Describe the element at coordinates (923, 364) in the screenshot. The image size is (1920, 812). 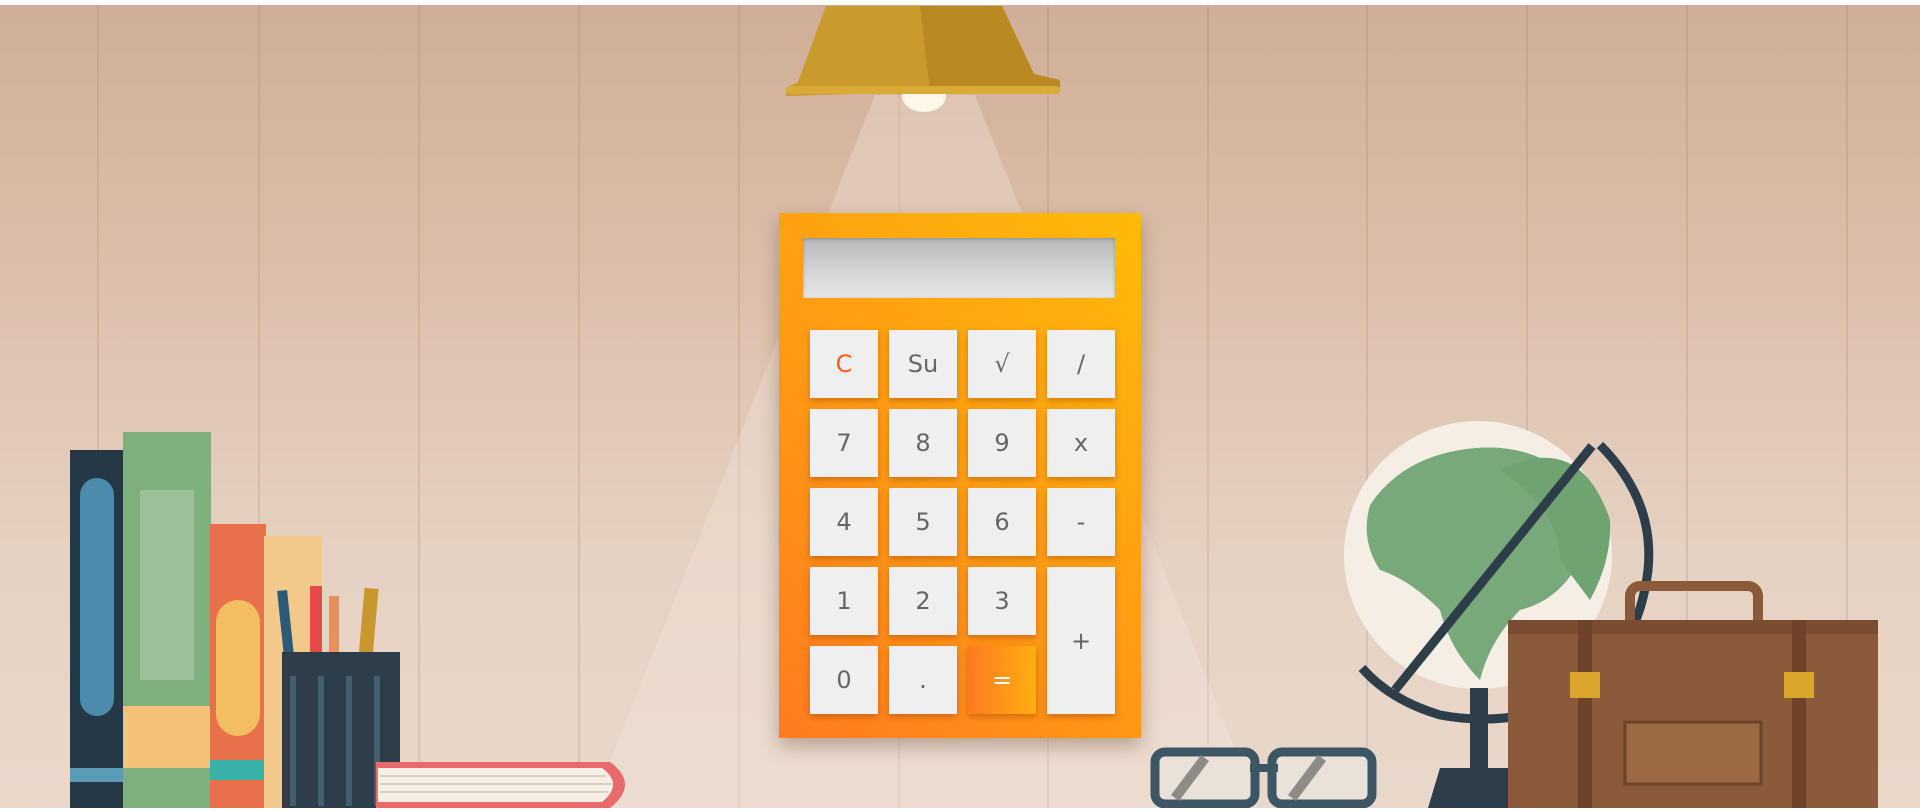
I see `su-button: Su` at that location.